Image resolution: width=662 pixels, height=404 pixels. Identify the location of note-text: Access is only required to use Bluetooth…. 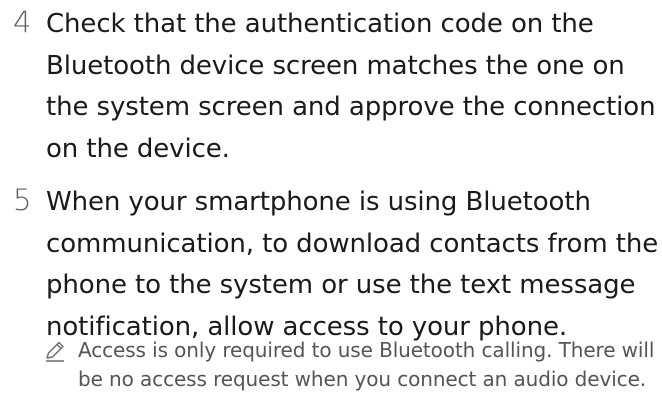
(366, 364).